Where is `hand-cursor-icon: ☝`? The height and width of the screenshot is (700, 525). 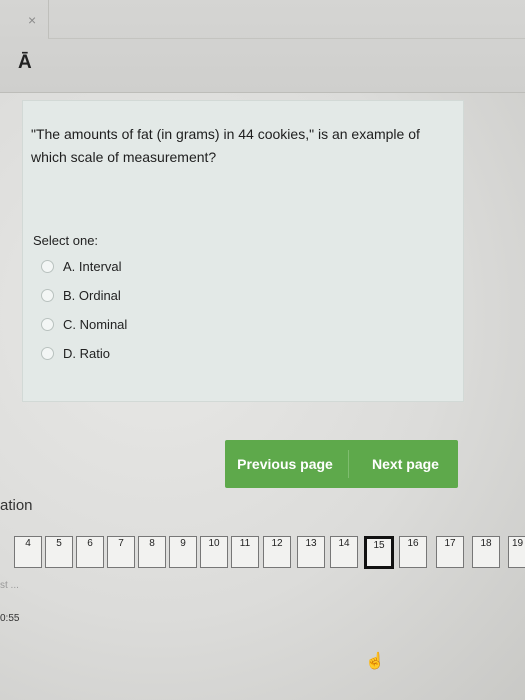 hand-cursor-icon: ☝ is located at coordinates (375, 661).